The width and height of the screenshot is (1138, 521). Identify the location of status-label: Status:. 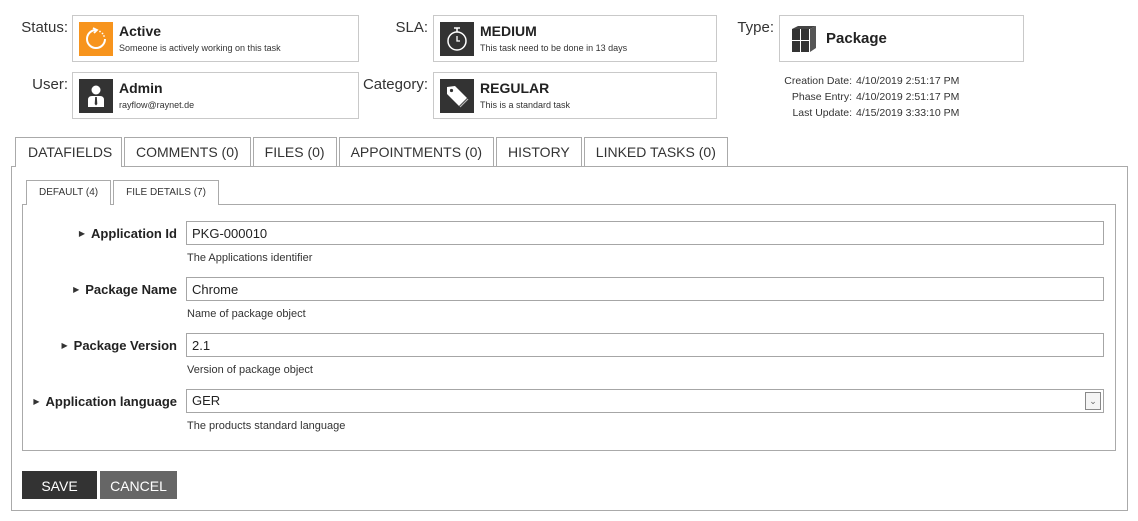
(44, 27).